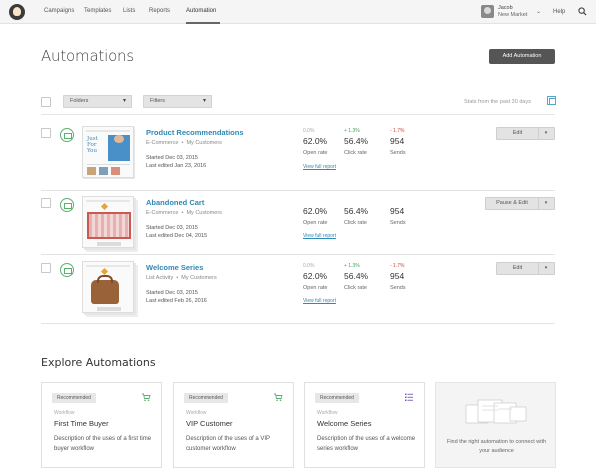  Describe the element at coordinates (199, 278) in the screenshot. I see `list-label: My Customers` at that location.